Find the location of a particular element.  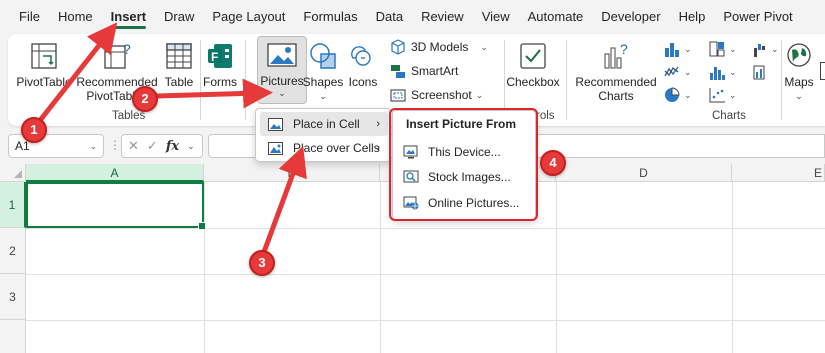

maps-label: Maps is located at coordinates (799, 82).